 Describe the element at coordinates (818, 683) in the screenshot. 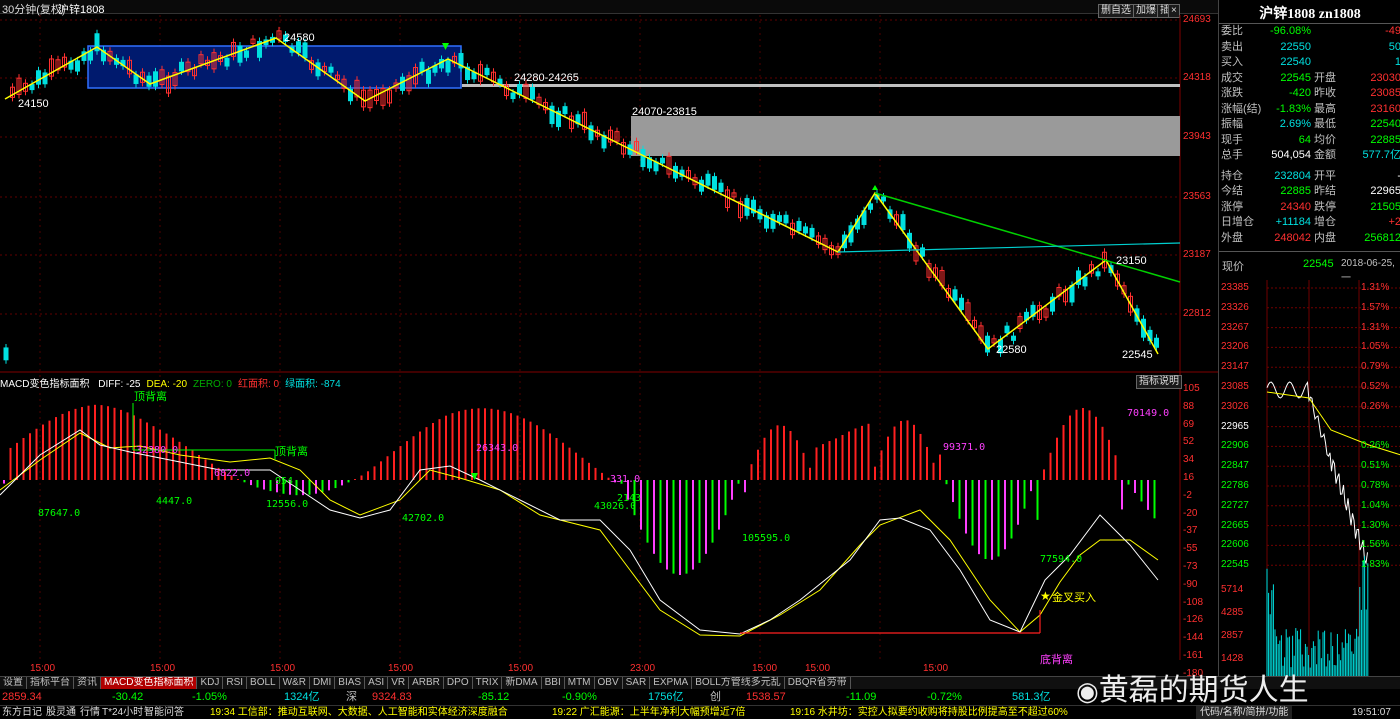

I see `indicator-tab: DBQR省劳带` at that location.